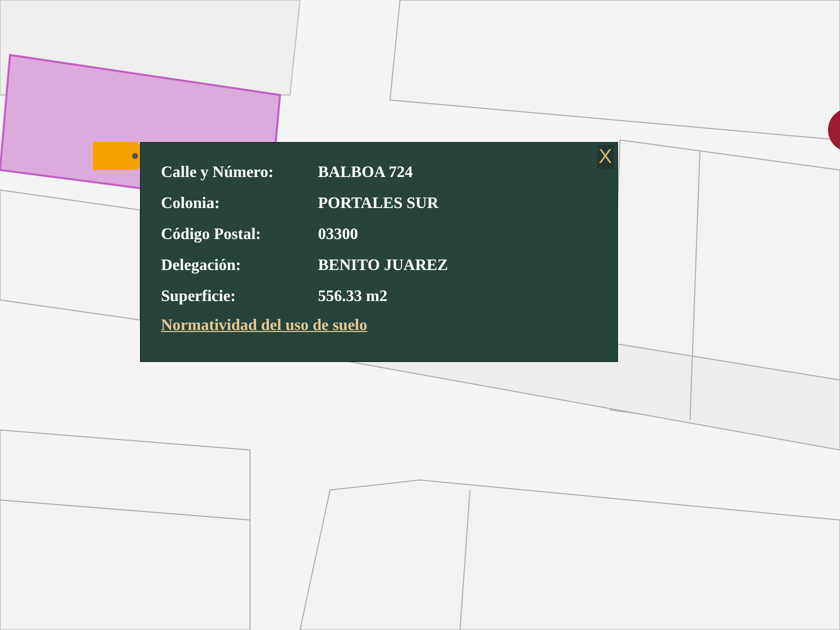 Image resolution: width=840 pixels, height=630 pixels. What do you see at coordinates (264, 326) in the screenshot?
I see `land-use-link: Normatividad del uso de suelo` at bounding box center [264, 326].